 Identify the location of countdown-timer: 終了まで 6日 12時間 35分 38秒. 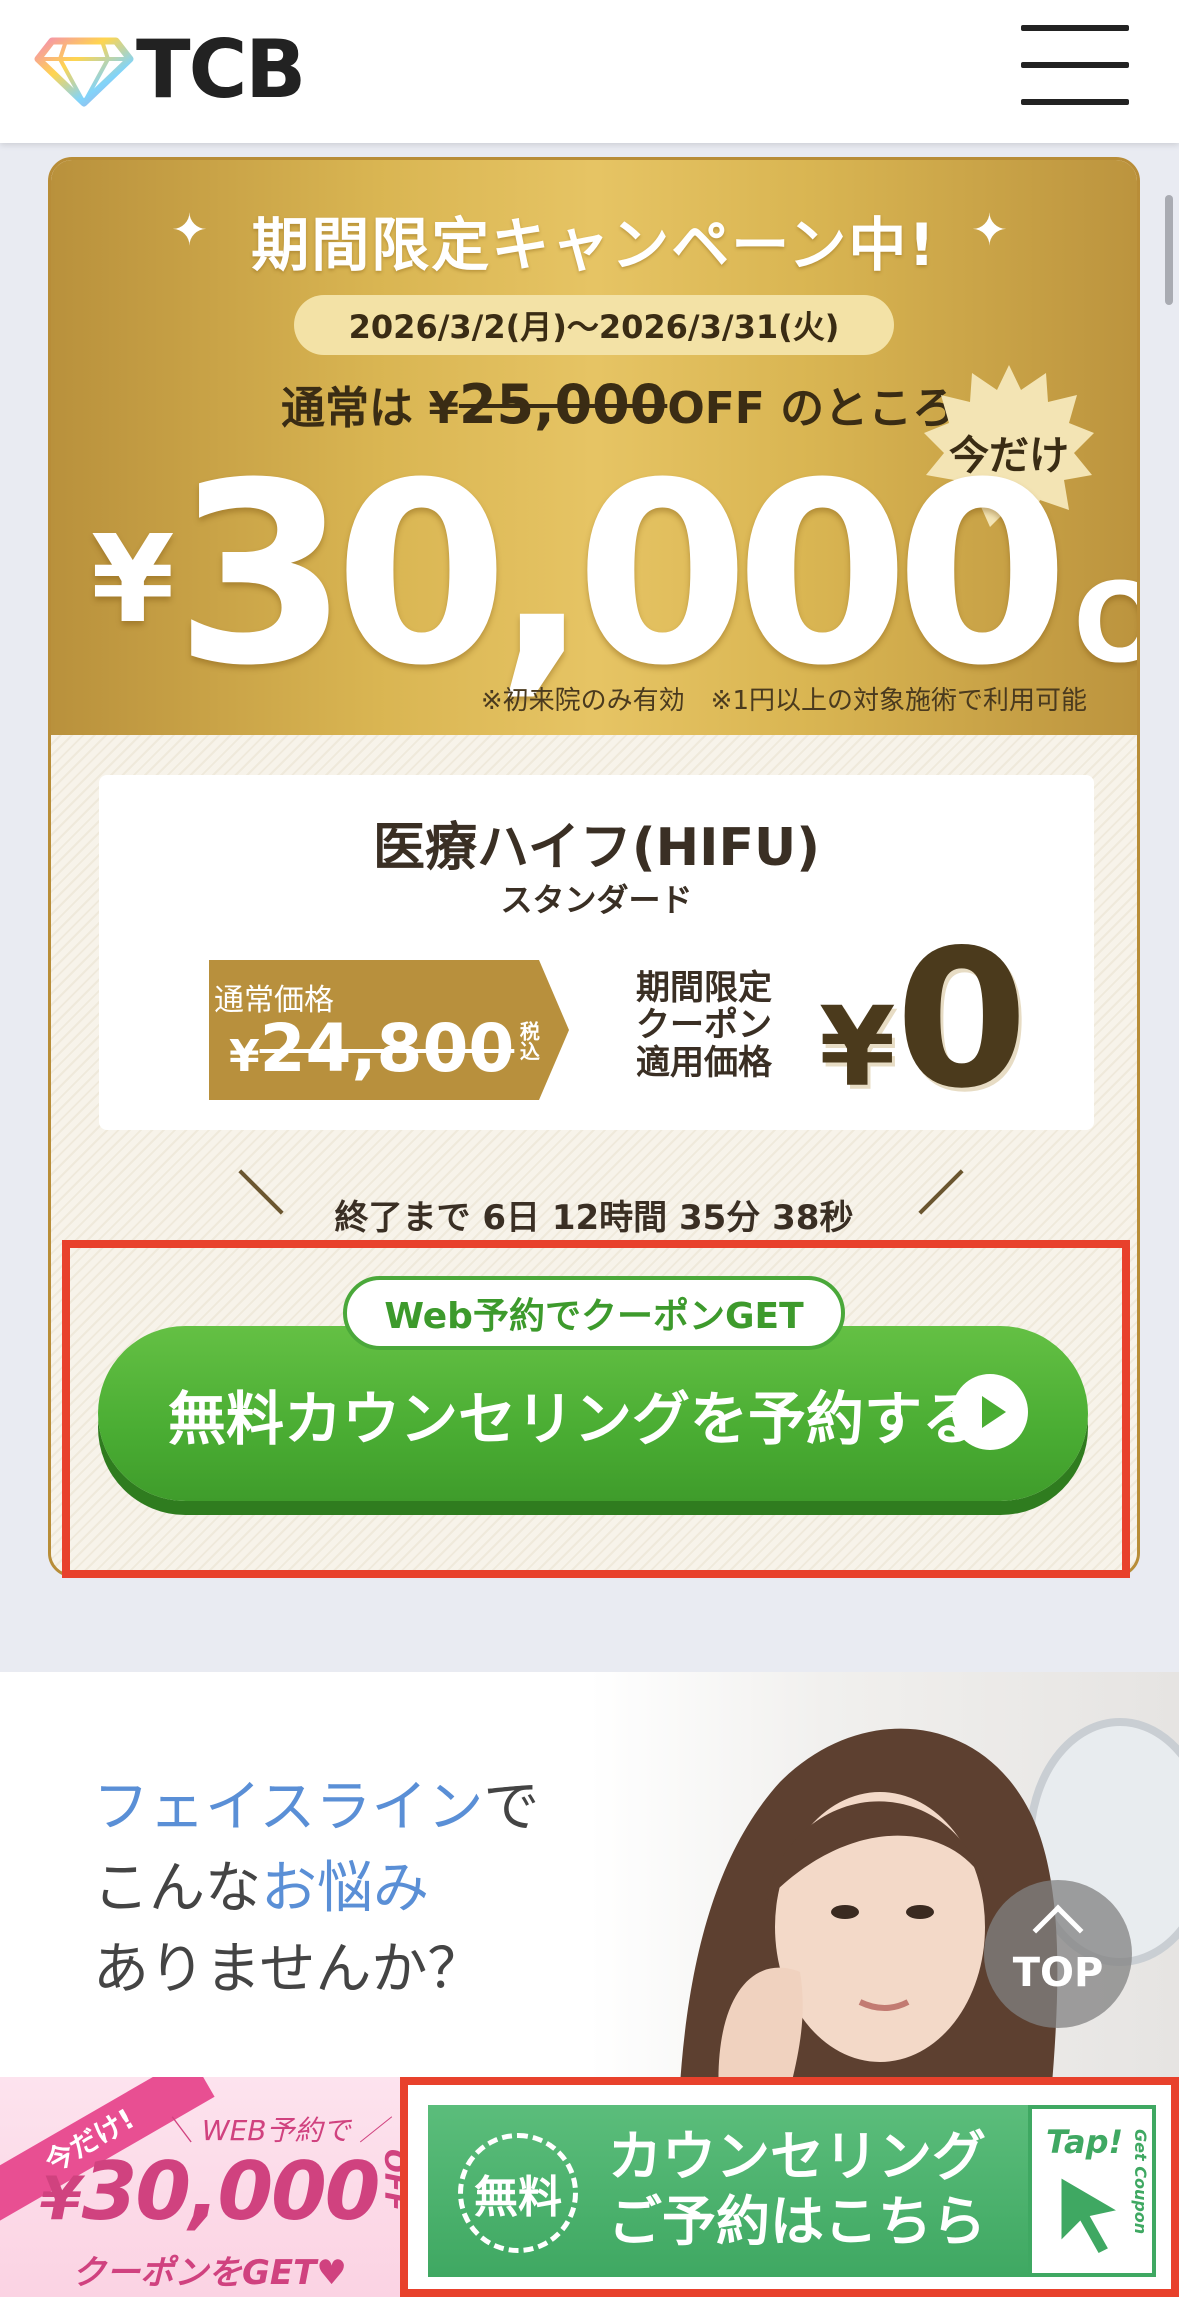
(594, 1218).